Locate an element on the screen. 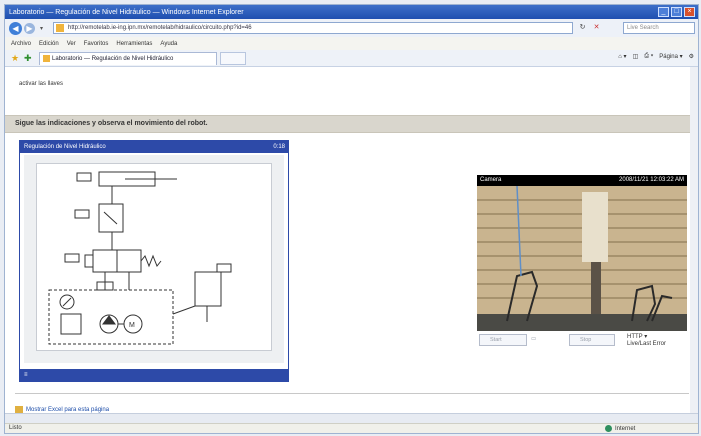 The image size is (701, 436). valve-tag is located at coordinates (72, 258).